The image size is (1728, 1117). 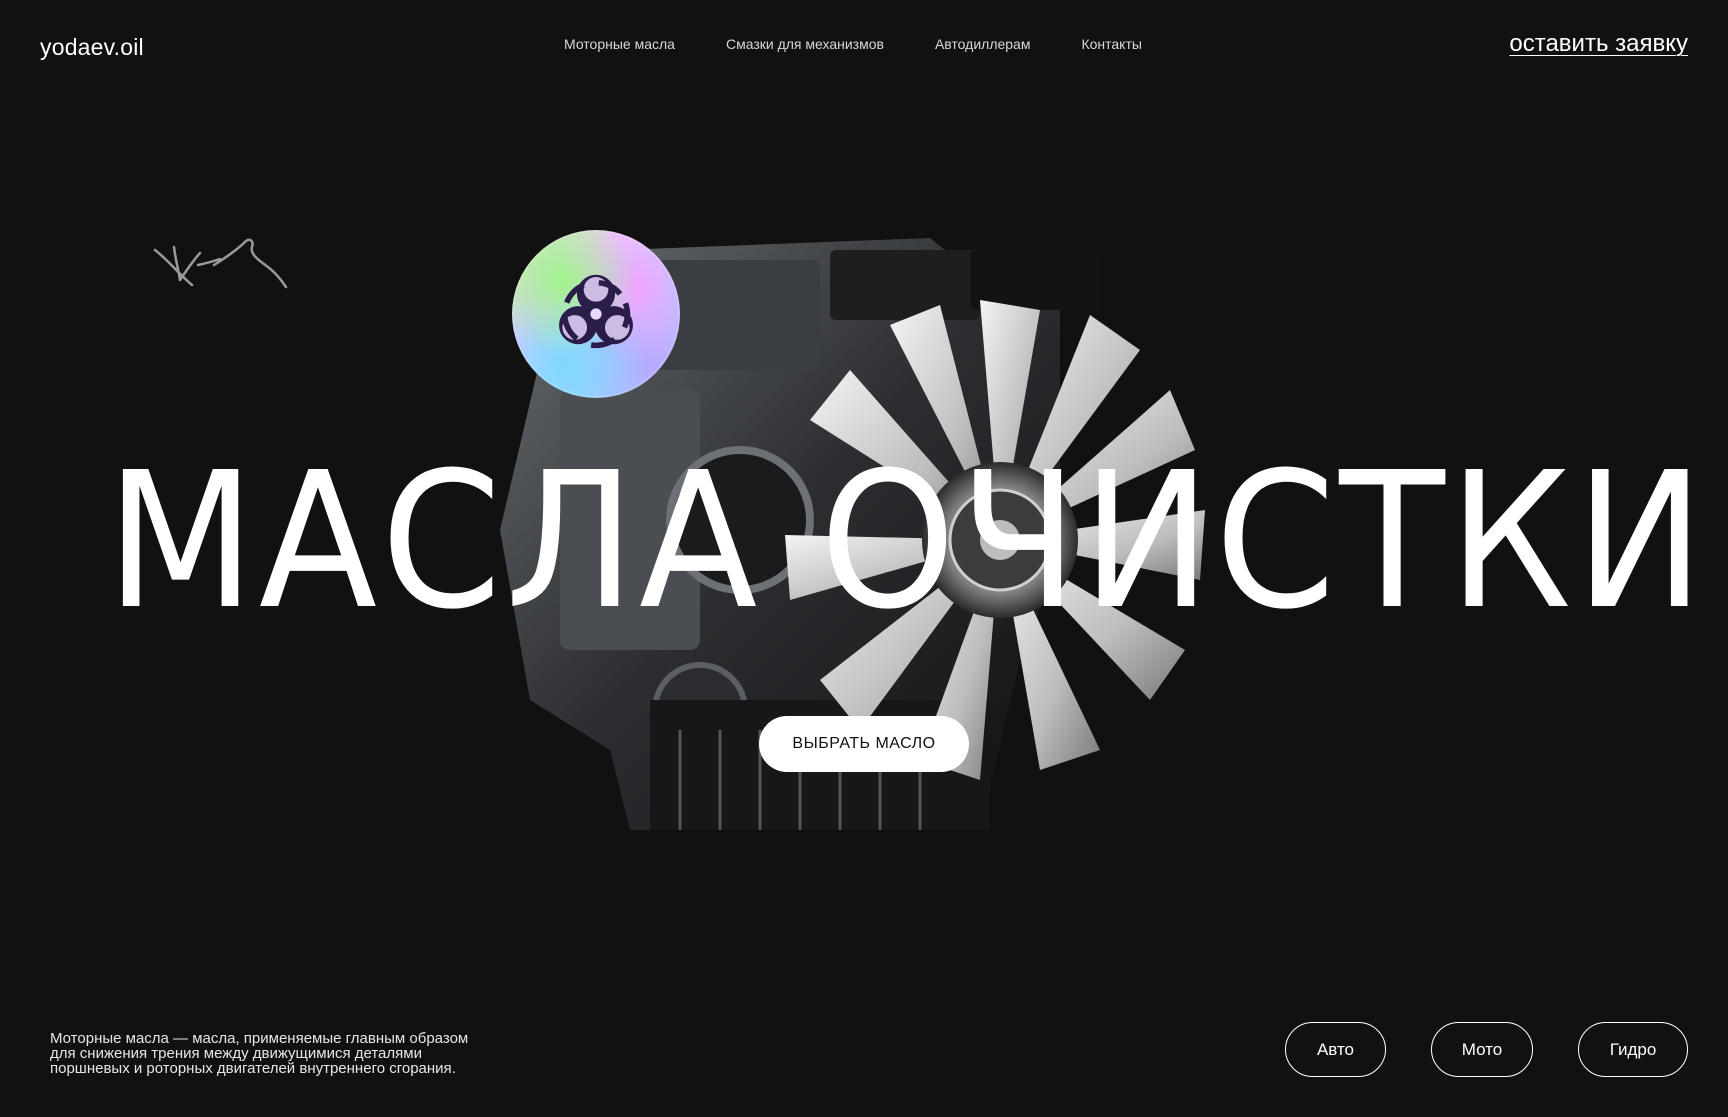 I want to click on nav-item-lubricants: Смазки для механизмов, so click(x=805, y=44).